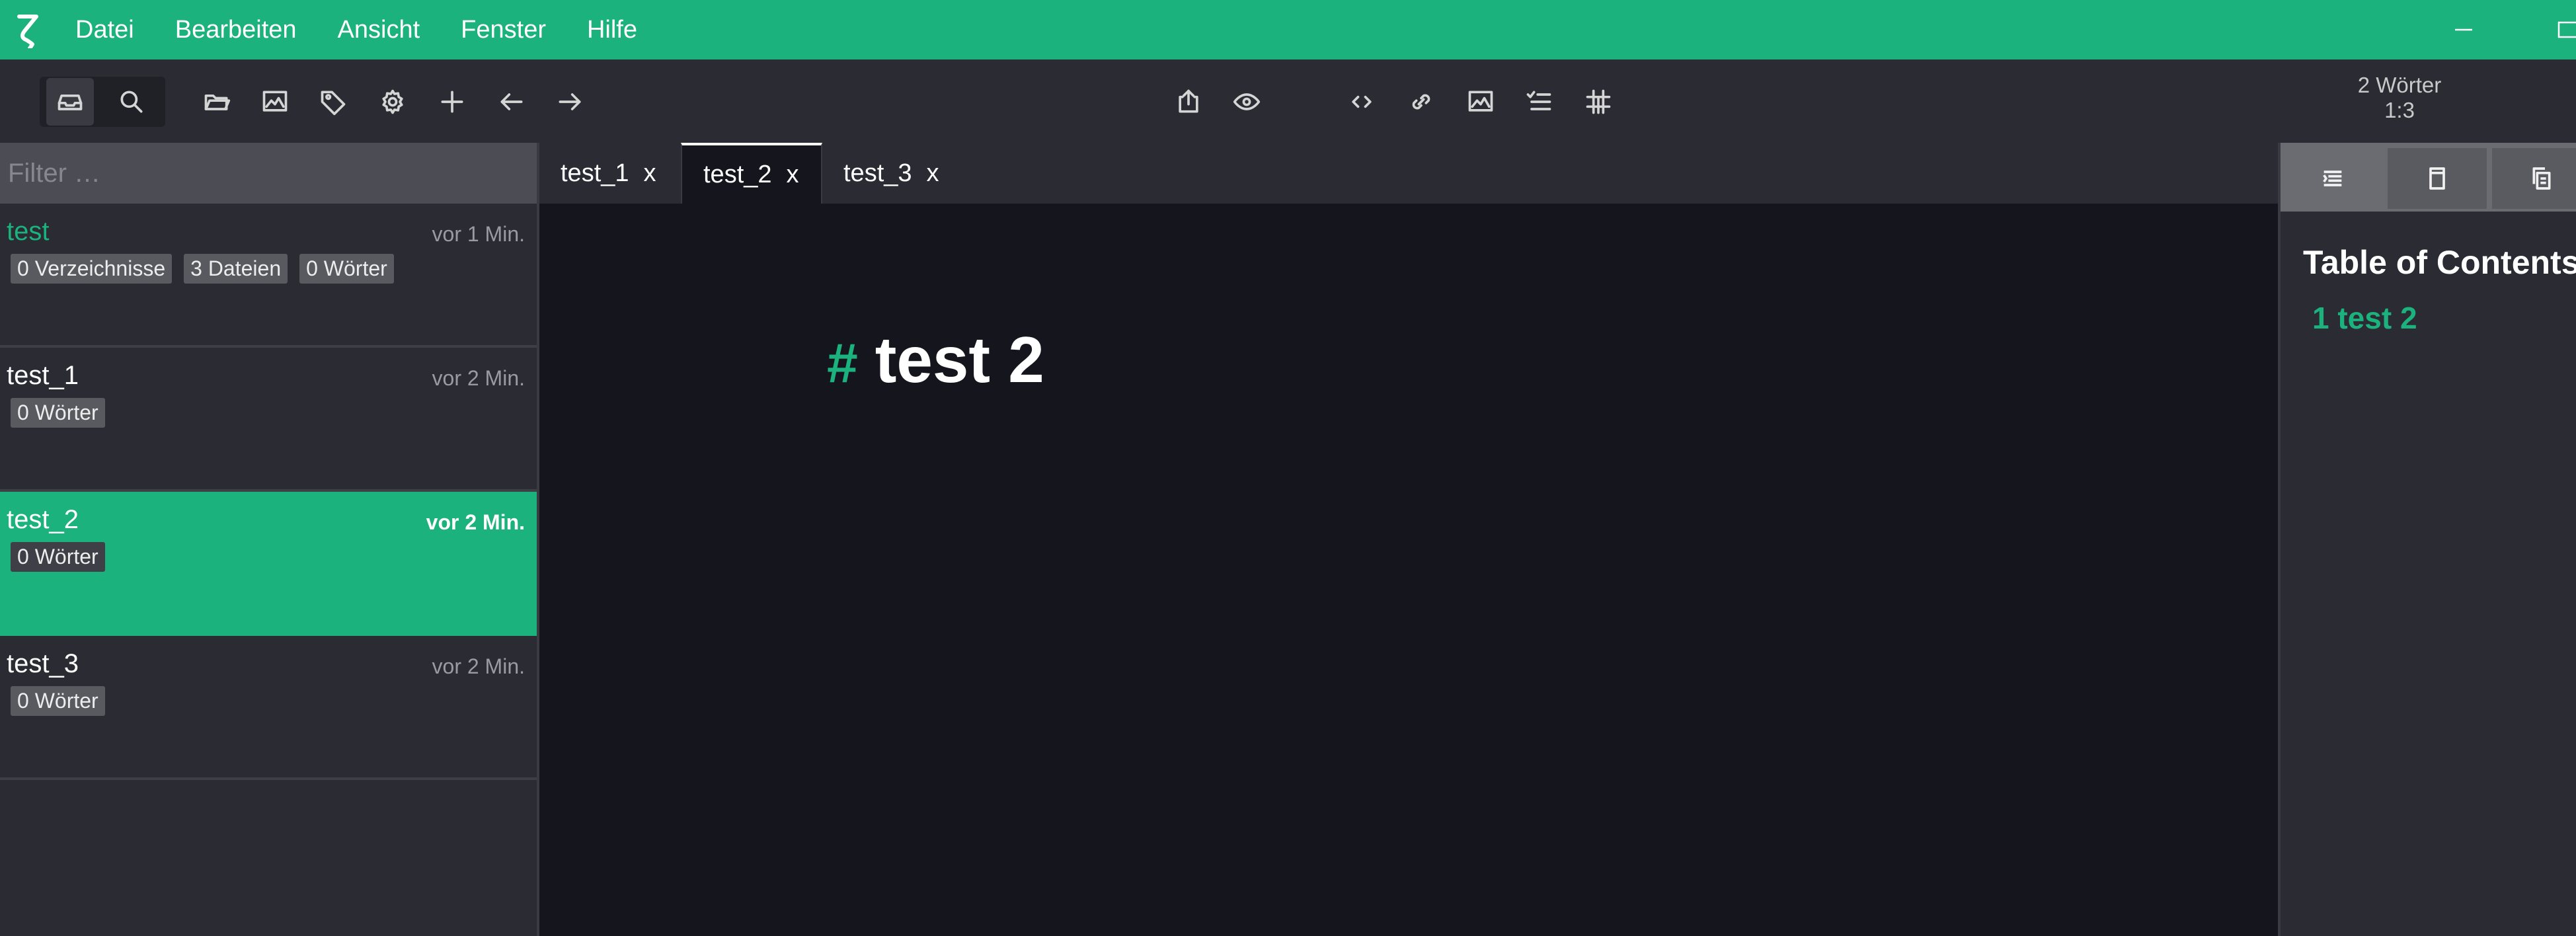  I want to click on menu-hilfe: Hilfe, so click(612, 30).